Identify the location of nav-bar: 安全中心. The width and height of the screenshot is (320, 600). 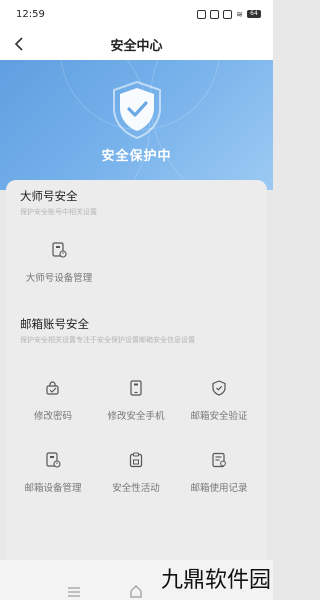
(136, 44).